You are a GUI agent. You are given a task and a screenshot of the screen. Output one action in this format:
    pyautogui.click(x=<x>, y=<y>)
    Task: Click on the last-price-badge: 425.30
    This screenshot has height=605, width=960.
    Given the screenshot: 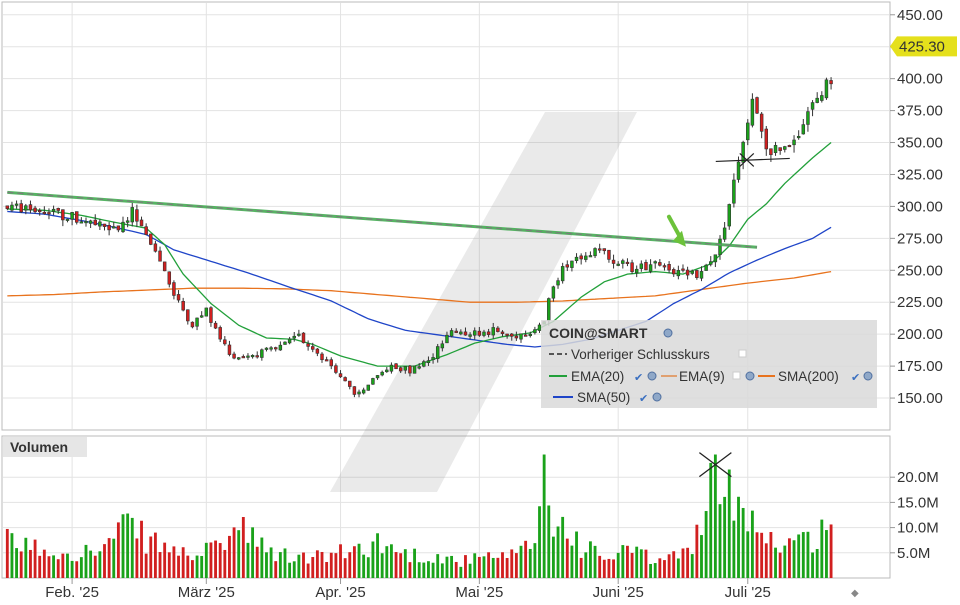 What is the action you would take?
    pyautogui.click(x=923, y=46)
    